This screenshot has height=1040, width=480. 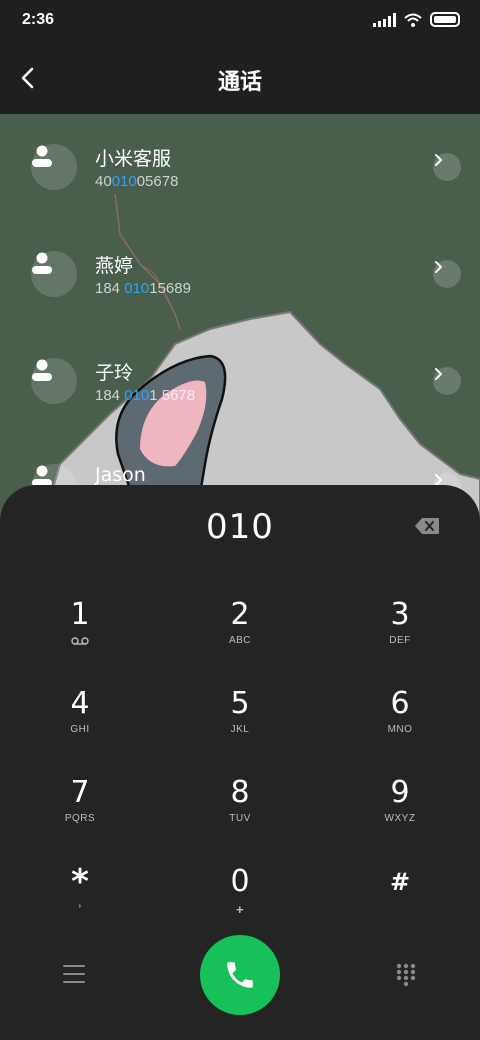 I want to click on key-3: 3 DEF, so click(x=400, y=637).